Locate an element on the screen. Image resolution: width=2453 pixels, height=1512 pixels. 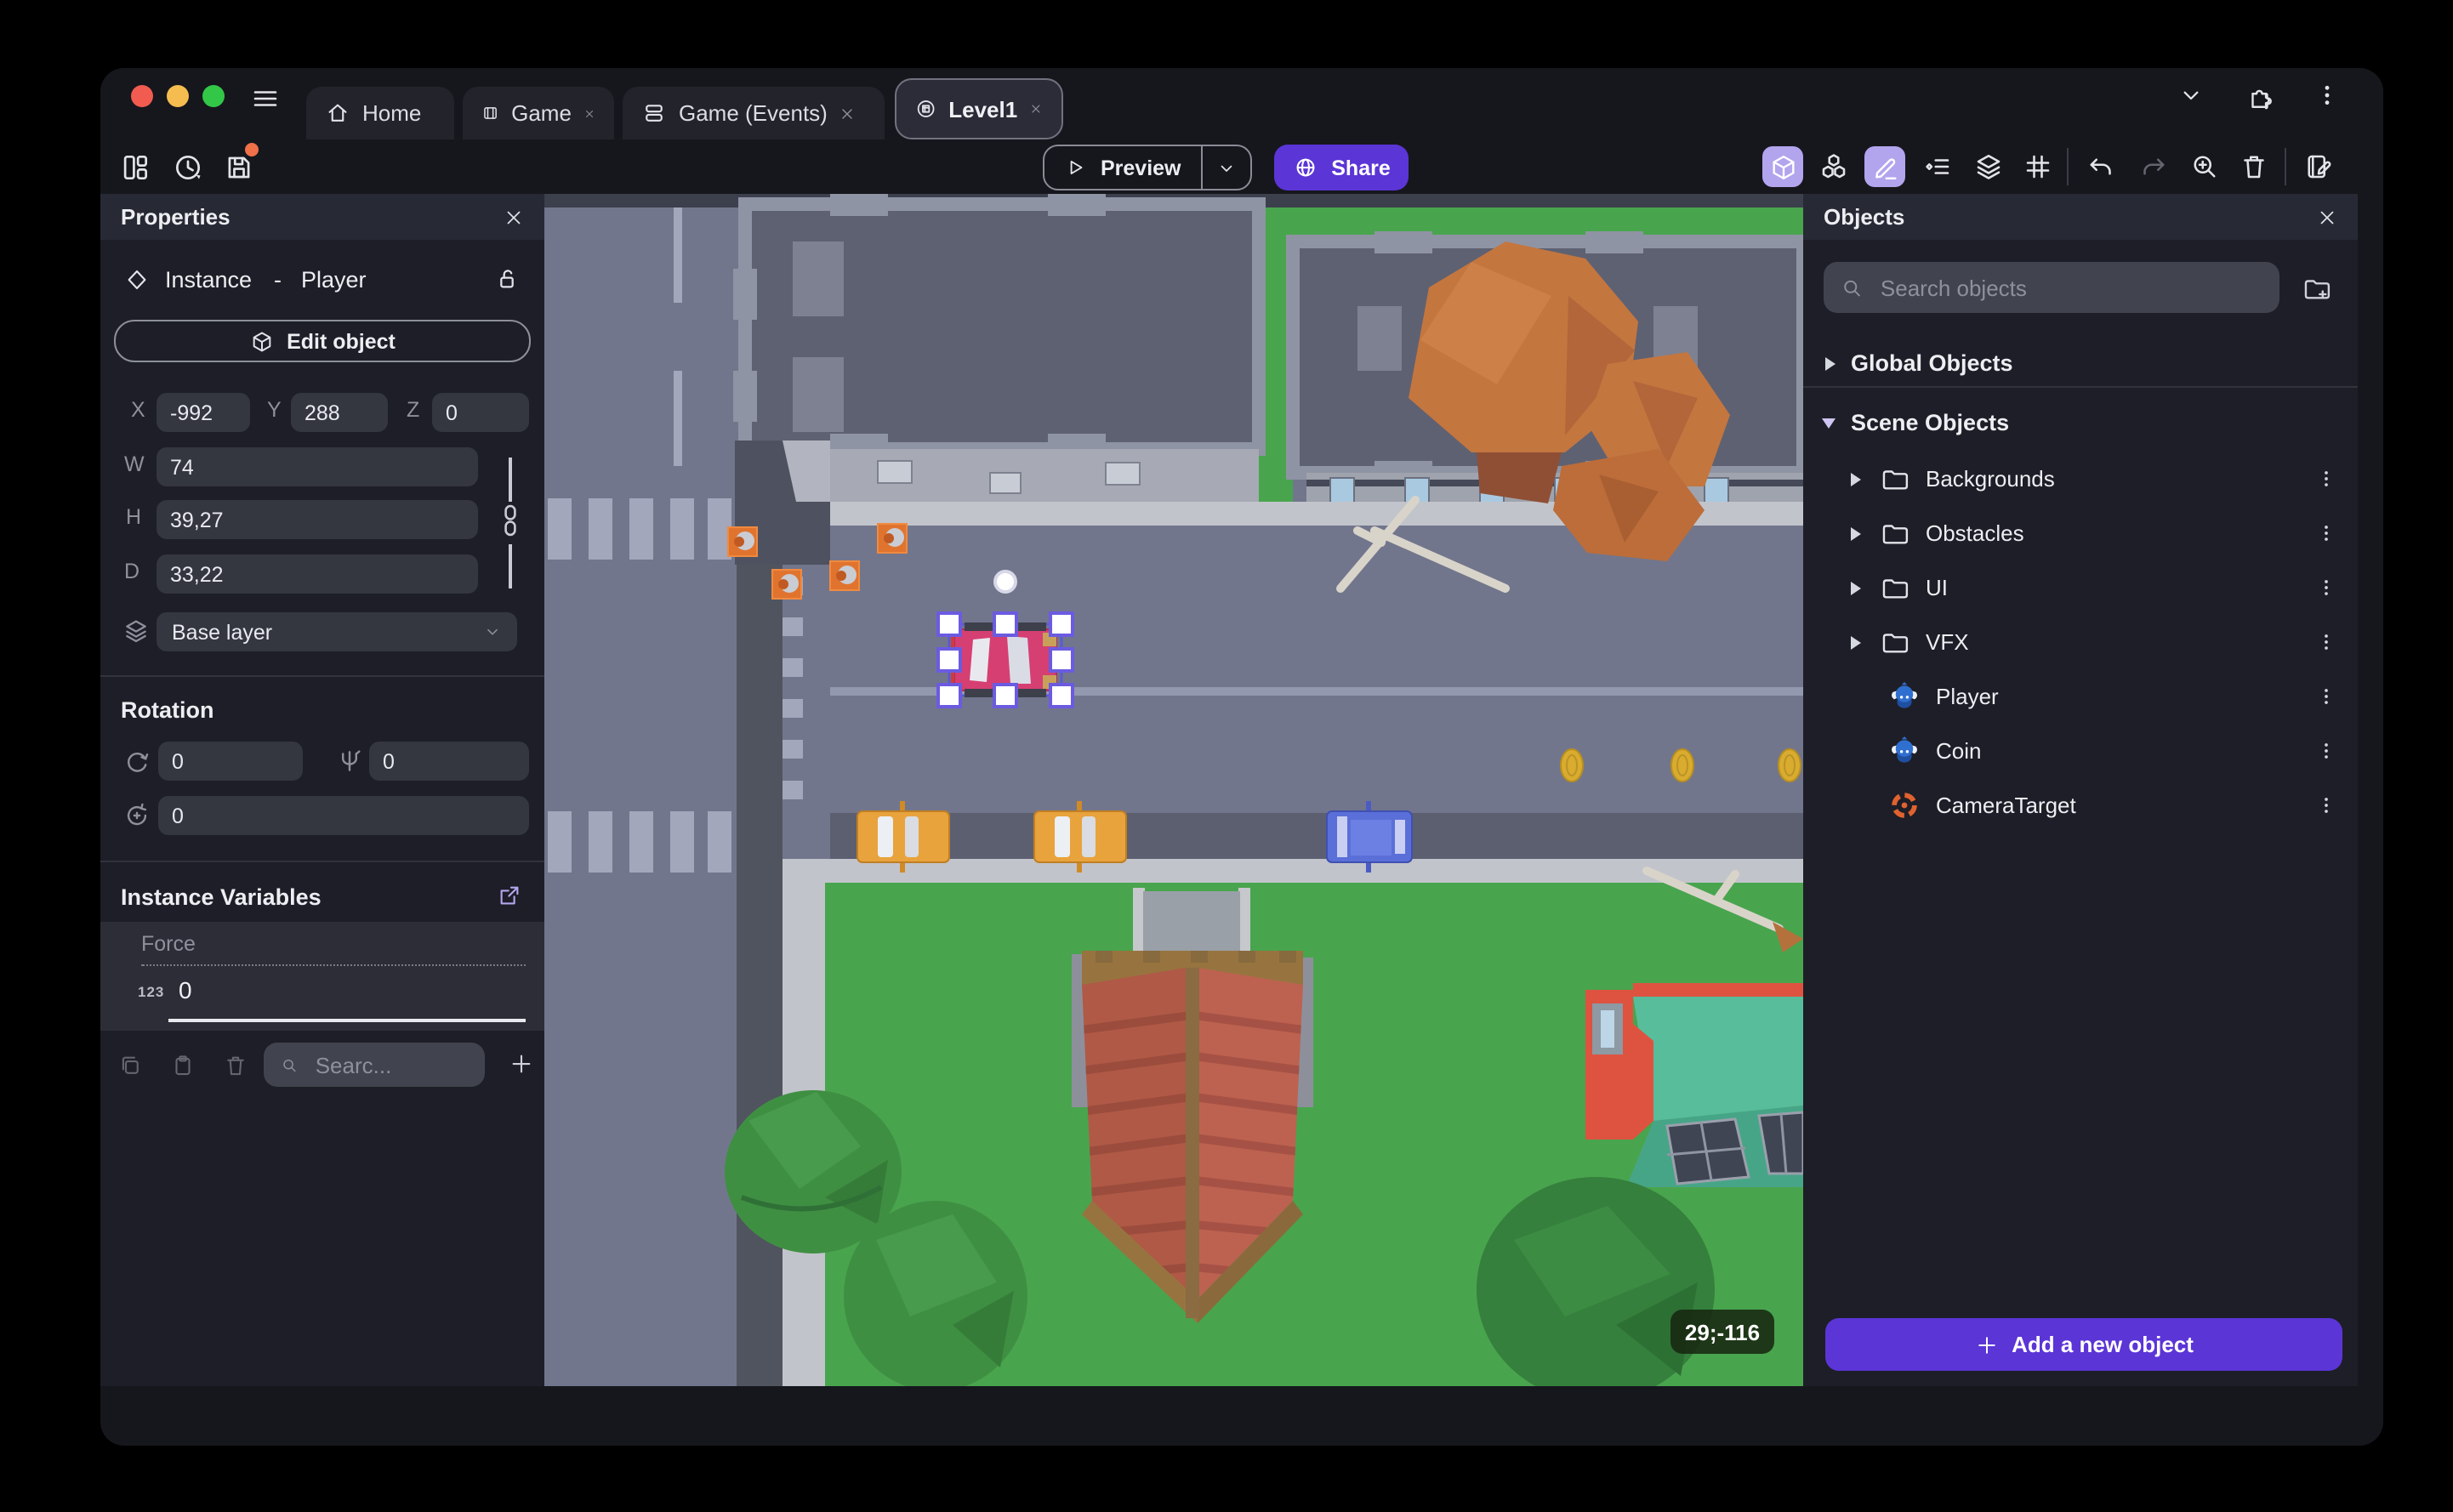
y-field is located at coordinates (339, 412).